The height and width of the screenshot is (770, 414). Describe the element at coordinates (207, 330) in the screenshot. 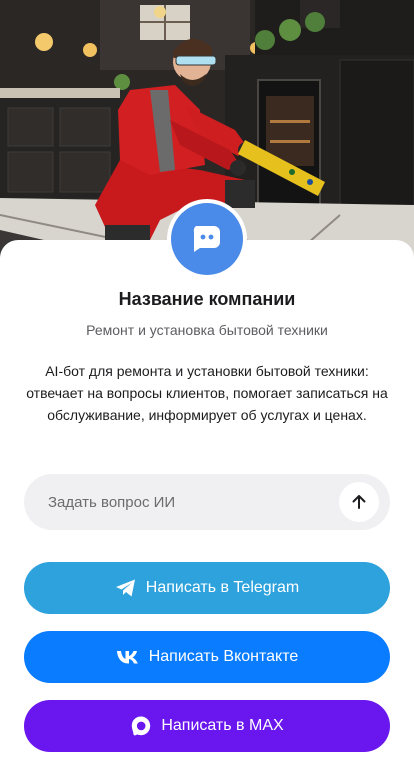

I see `company-subtitle: Ремонт и установка бытовой техники` at that location.